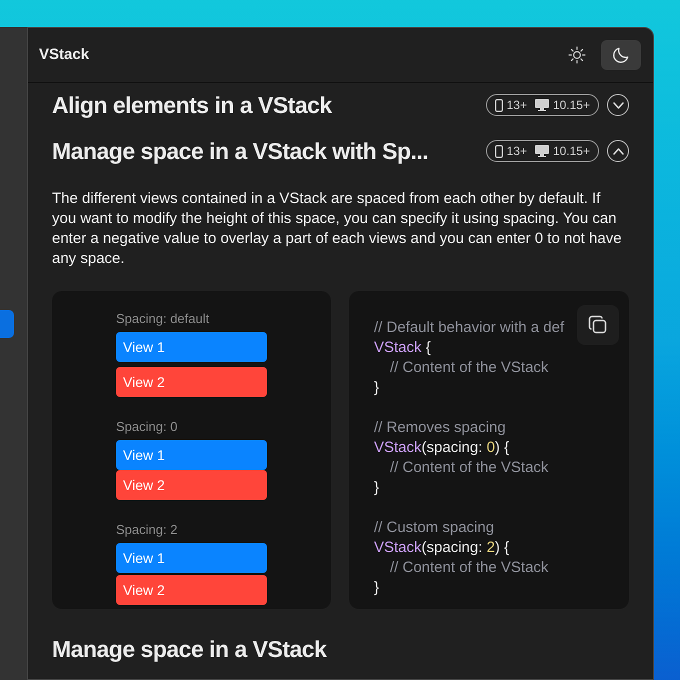 Image resolution: width=680 pixels, height=680 pixels. I want to click on chevron-up-icon, so click(618, 151).